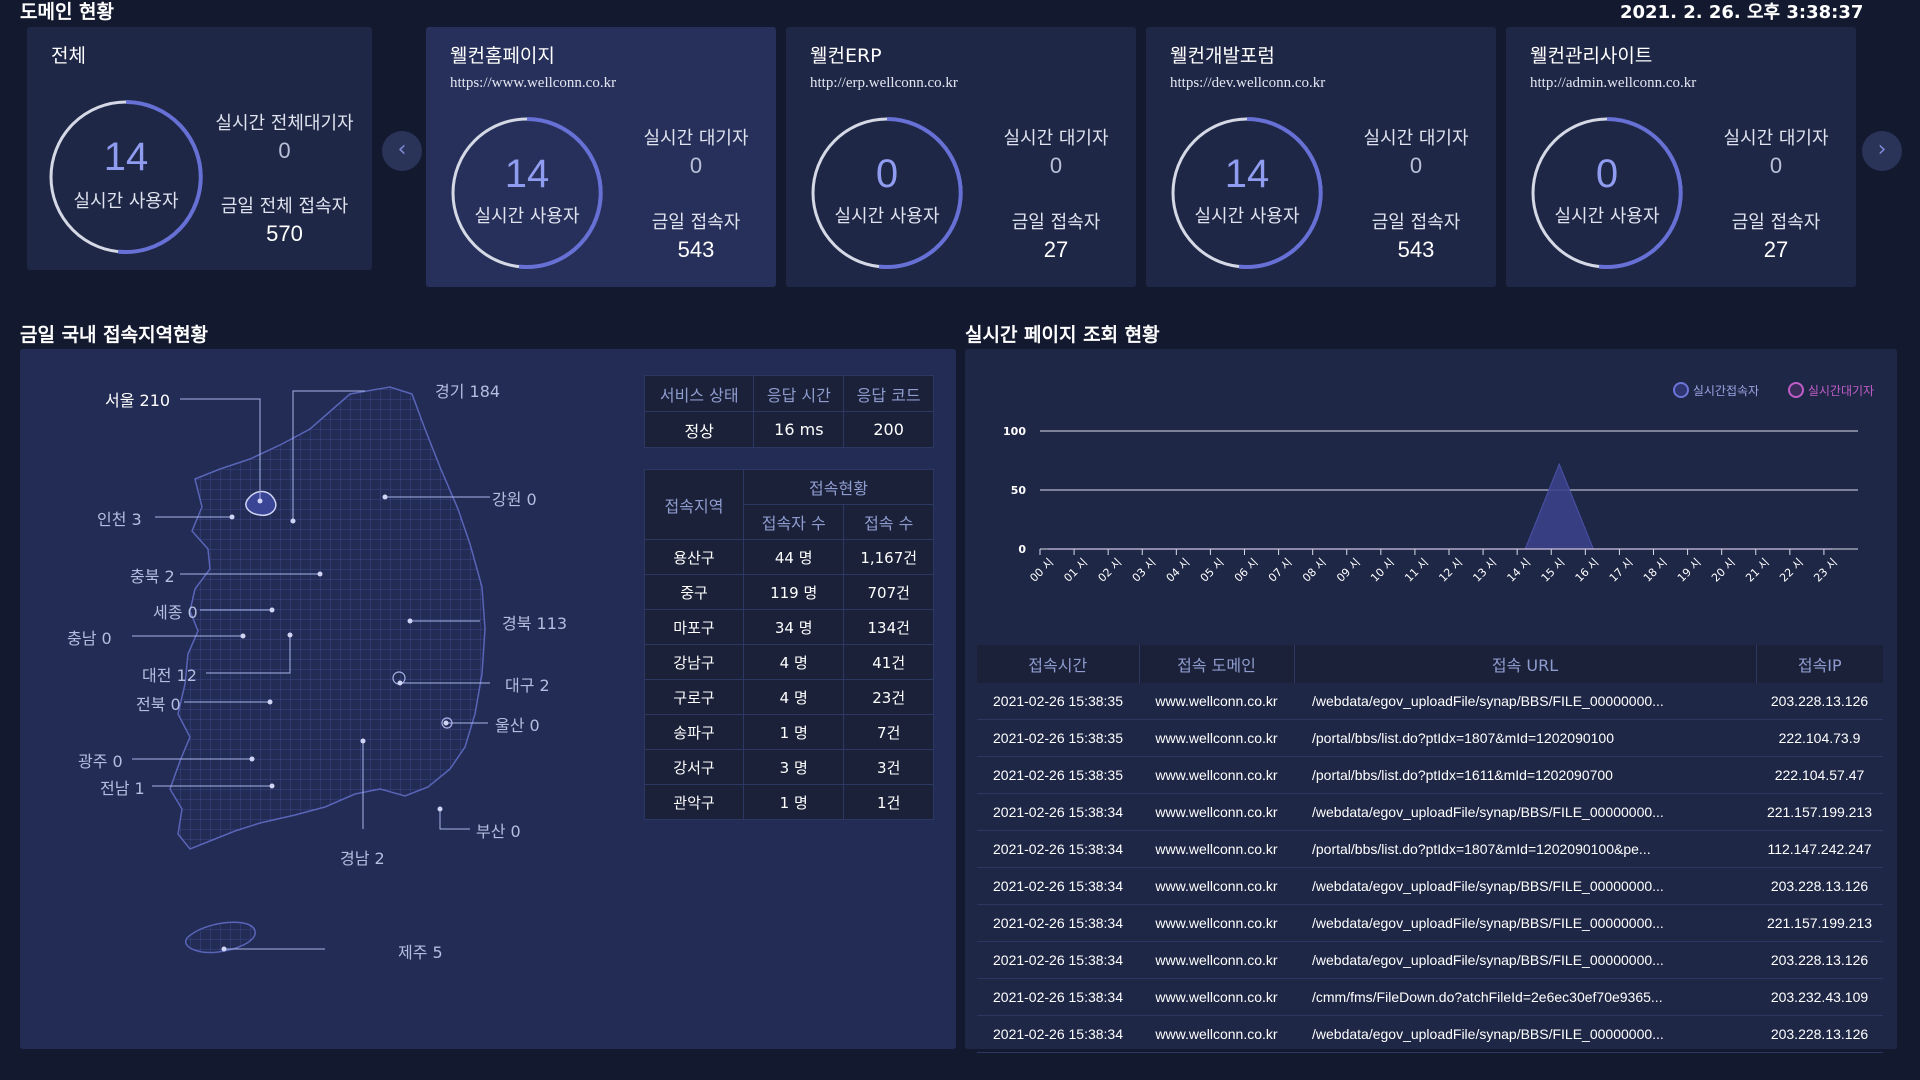 This screenshot has height=1080, width=1920. Describe the element at coordinates (1519, 570) in the screenshot. I see `x-tick-label: 14 시` at that location.